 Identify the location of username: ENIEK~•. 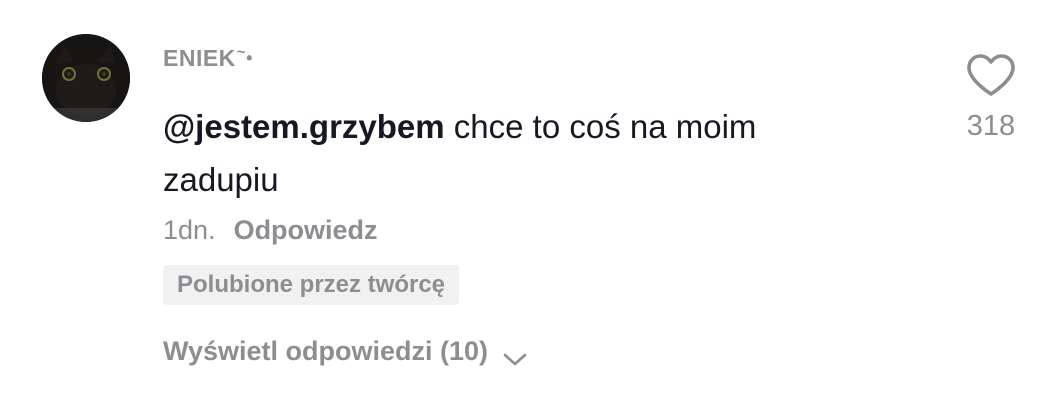
(208, 58).